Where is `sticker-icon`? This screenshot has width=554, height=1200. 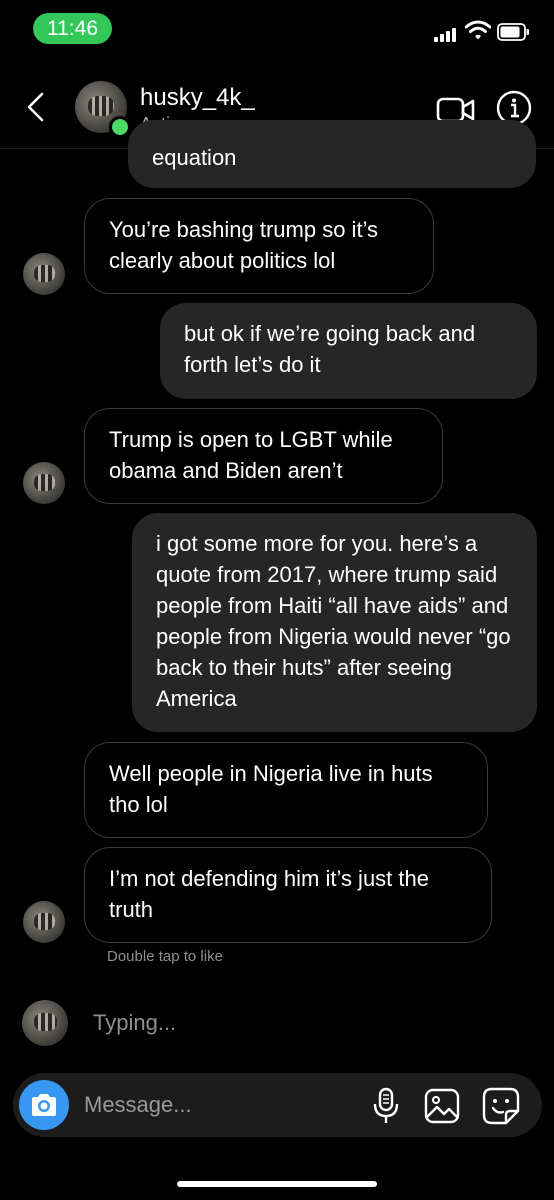 sticker-icon is located at coordinates (501, 1106).